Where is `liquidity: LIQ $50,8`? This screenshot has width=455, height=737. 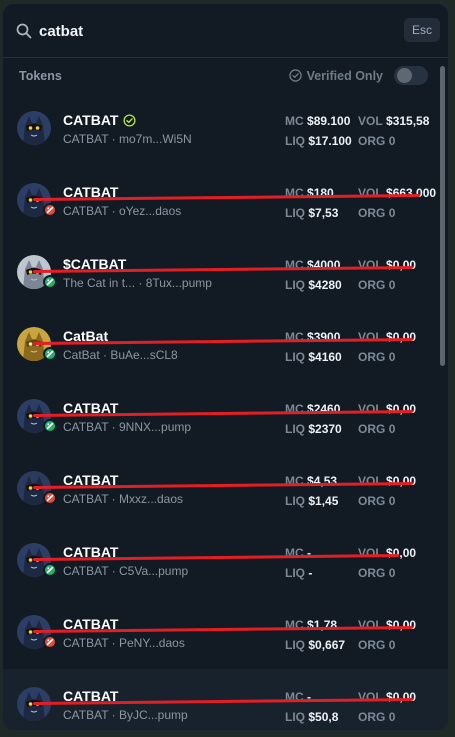 liquidity: LIQ $50,8 is located at coordinates (312, 717).